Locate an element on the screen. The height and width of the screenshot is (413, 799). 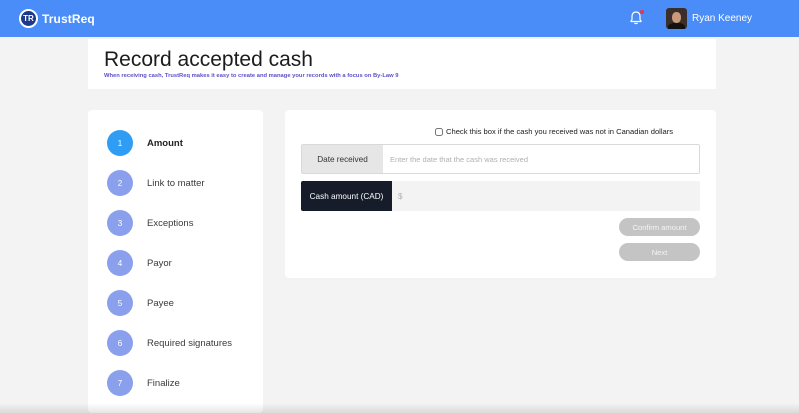
step-label: Finalize is located at coordinates (163, 383).